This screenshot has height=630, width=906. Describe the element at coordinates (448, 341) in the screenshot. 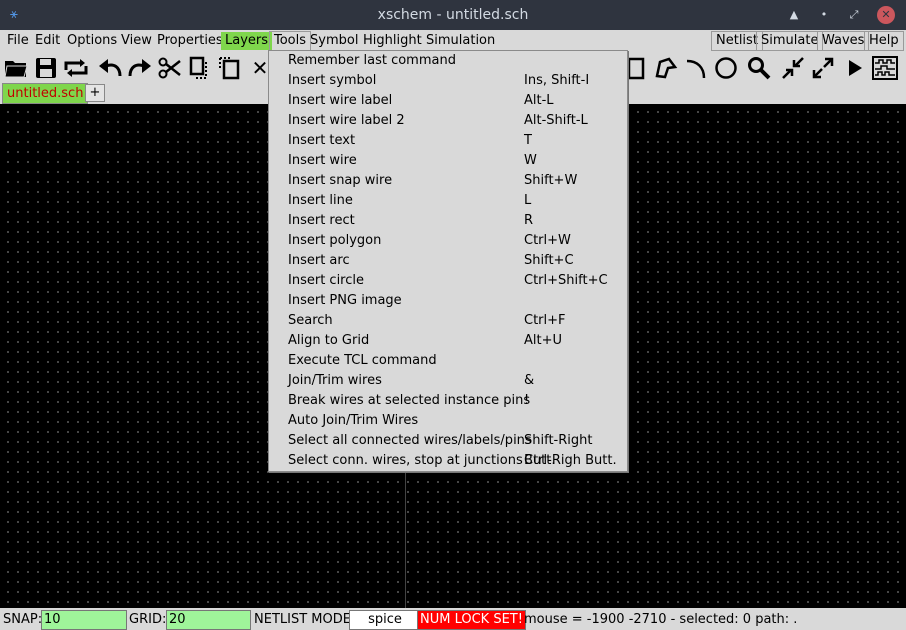

I see `menu-item-align-to-grid: Align to Grid Alt+U` at that location.